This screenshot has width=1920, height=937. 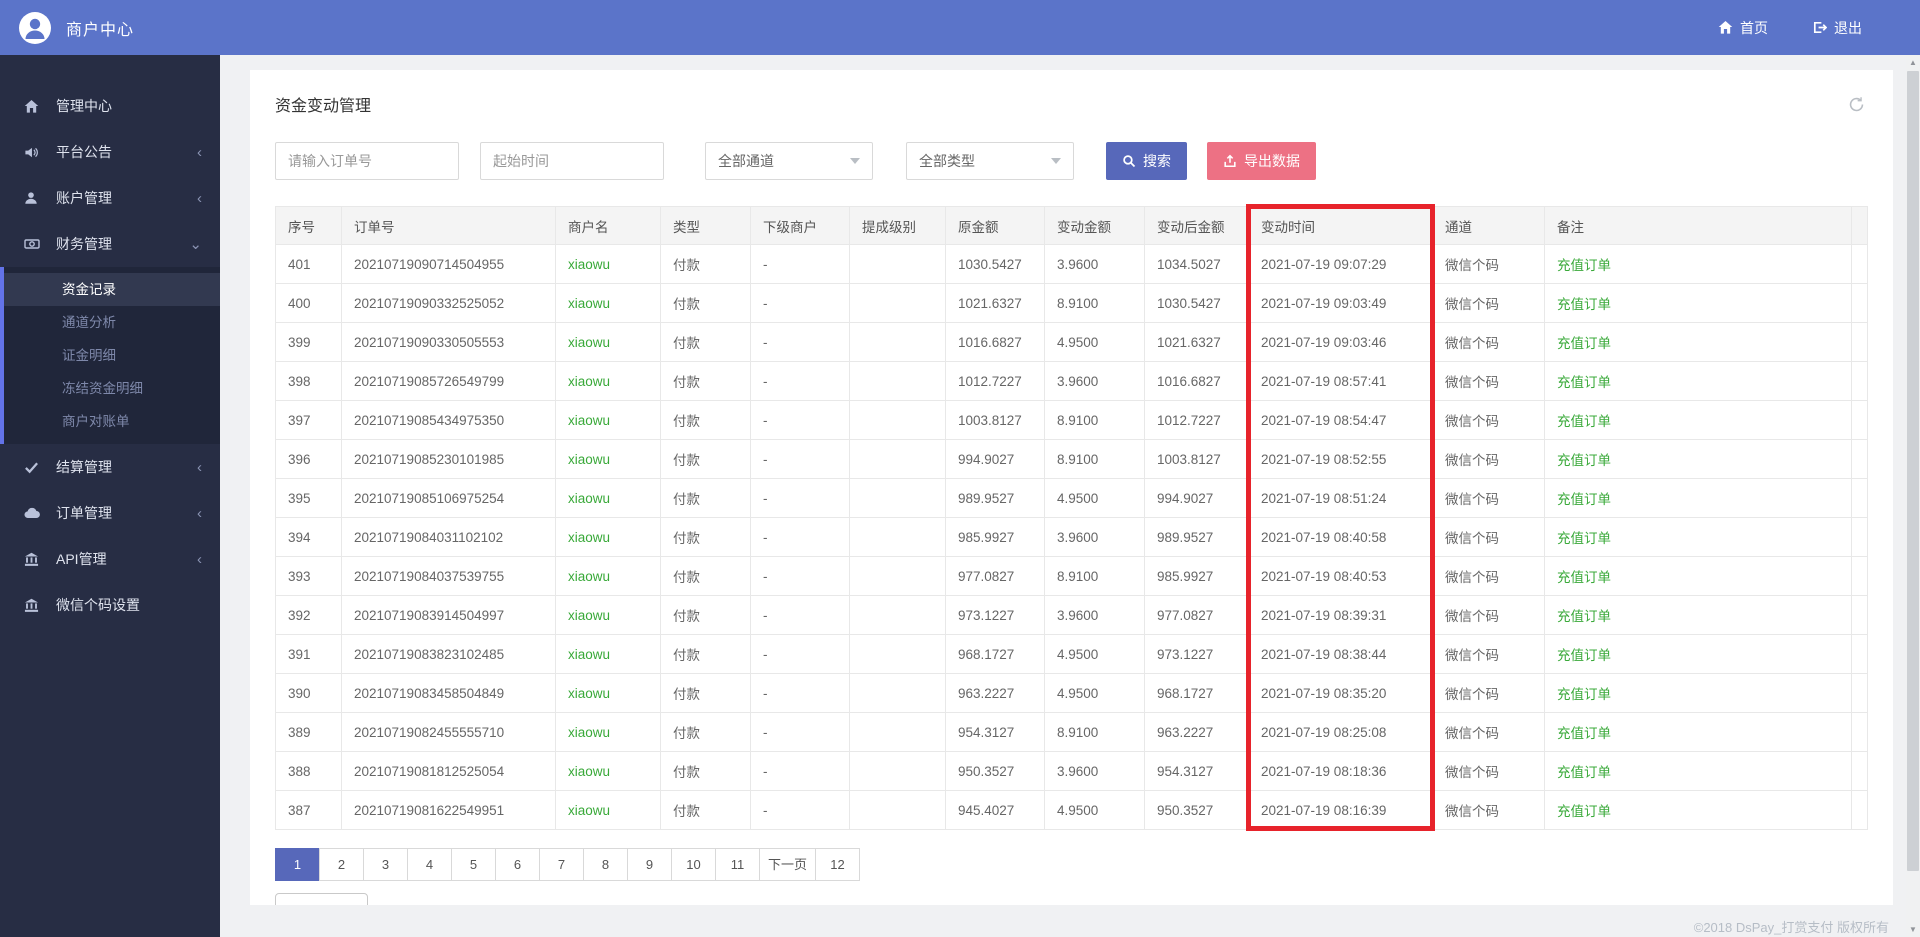 I want to click on table-cell: 390, so click(x=308, y=693).